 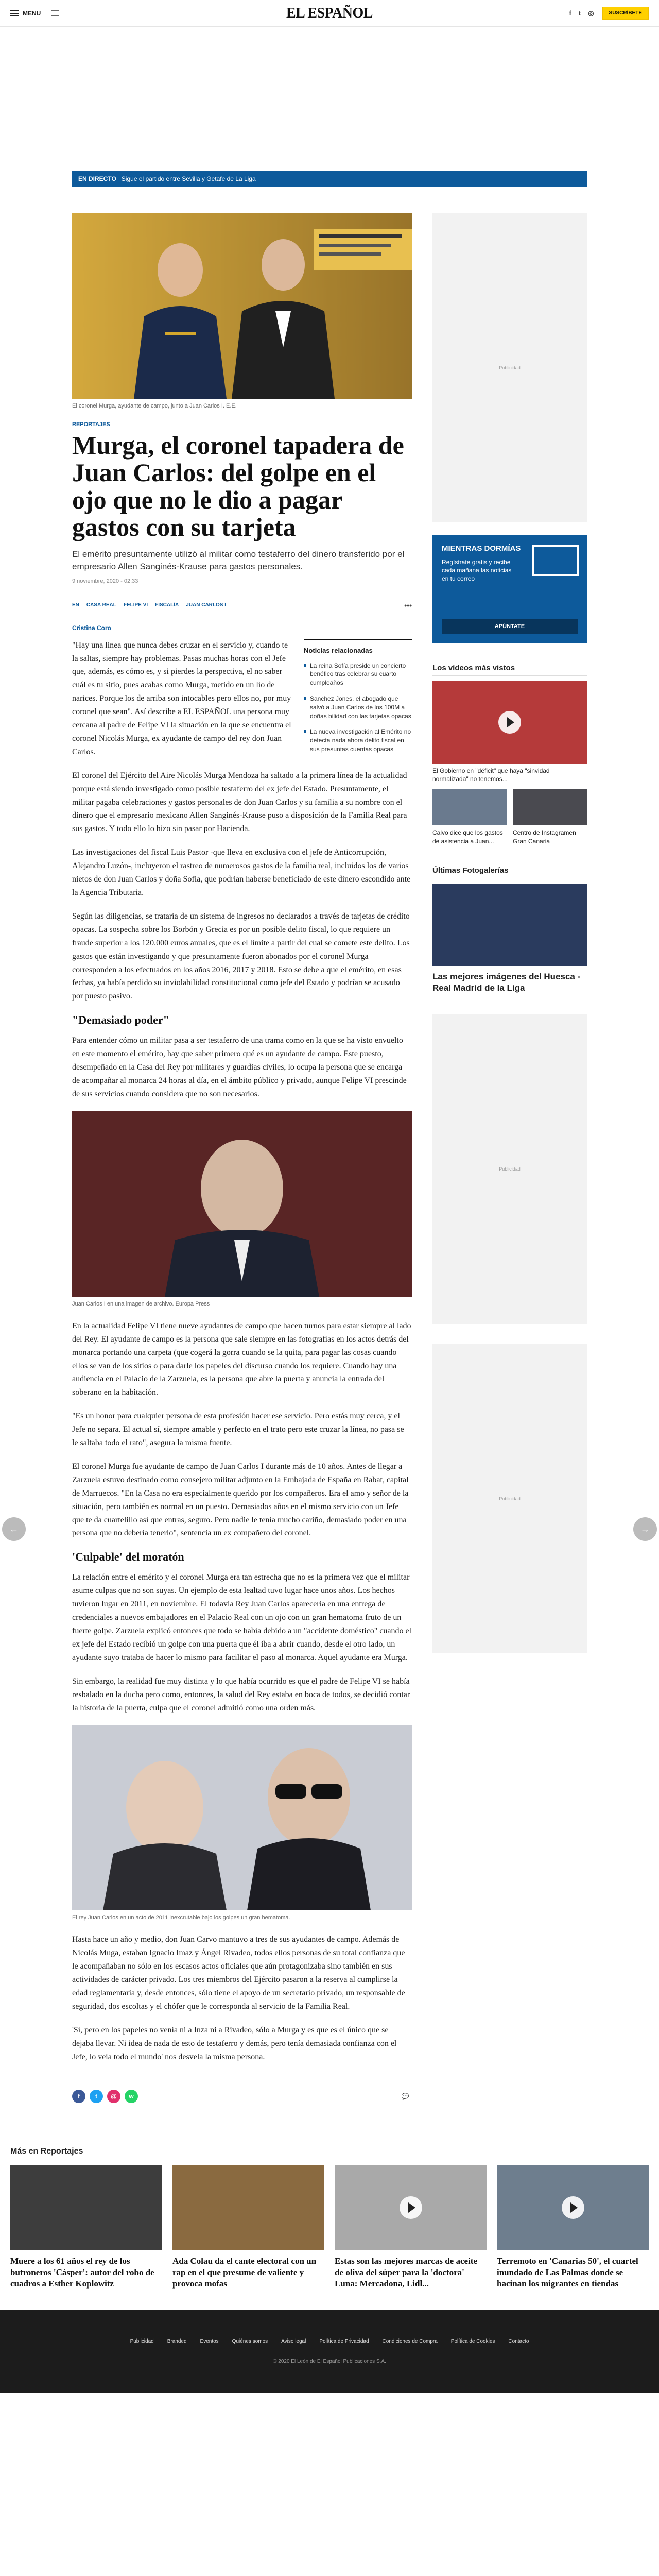 I want to click on newsletter-button: APÚNTATE, so click(x=510, y=626).